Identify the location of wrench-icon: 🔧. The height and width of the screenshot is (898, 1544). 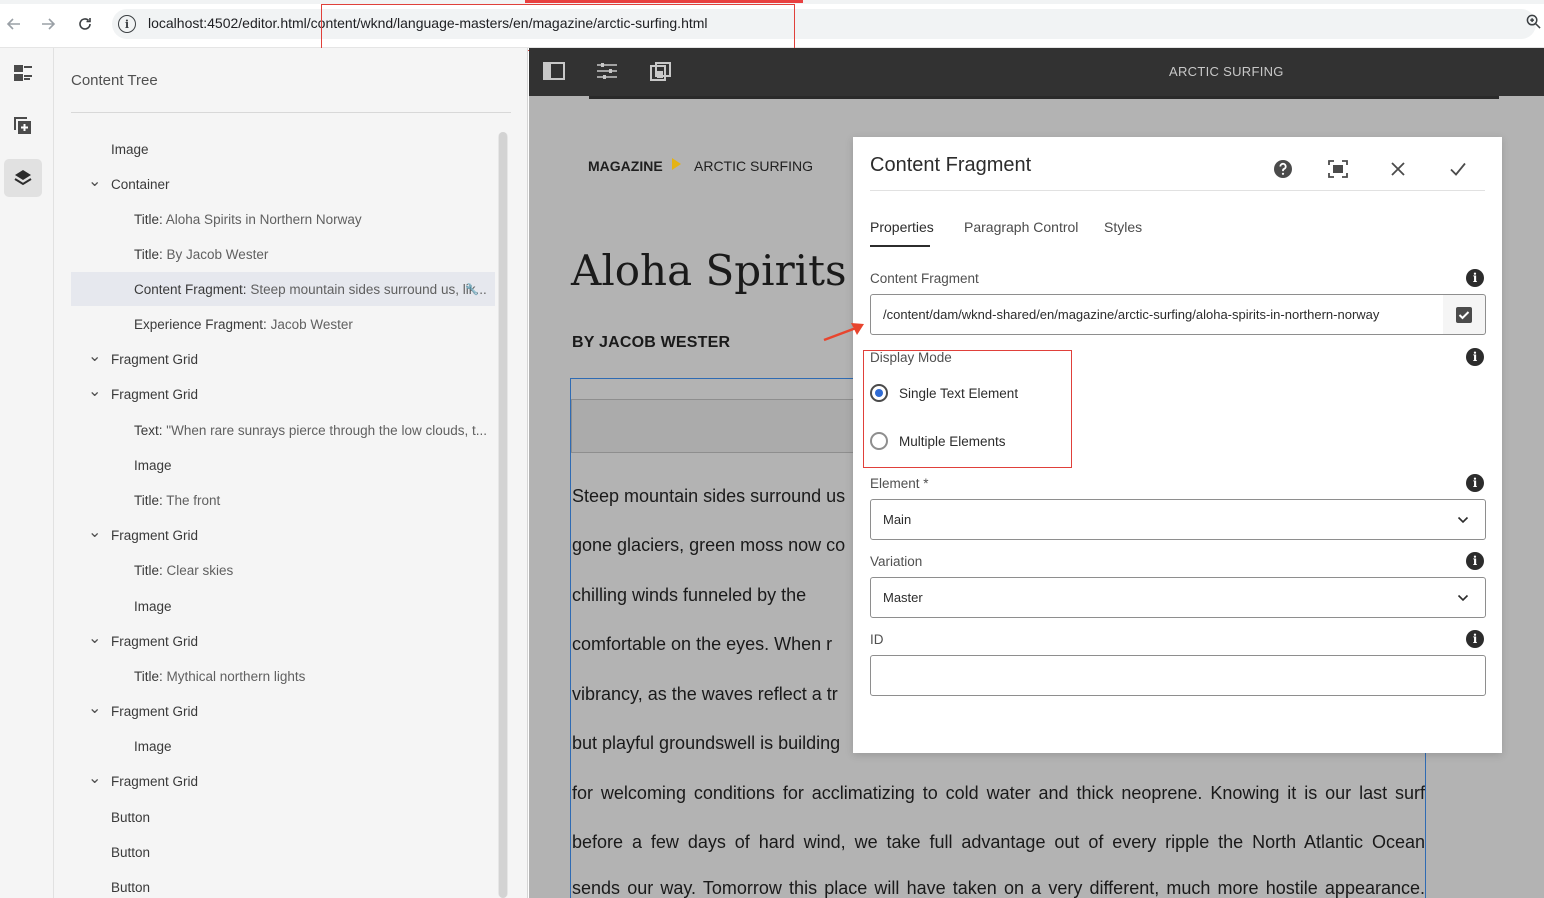
(472, 289).